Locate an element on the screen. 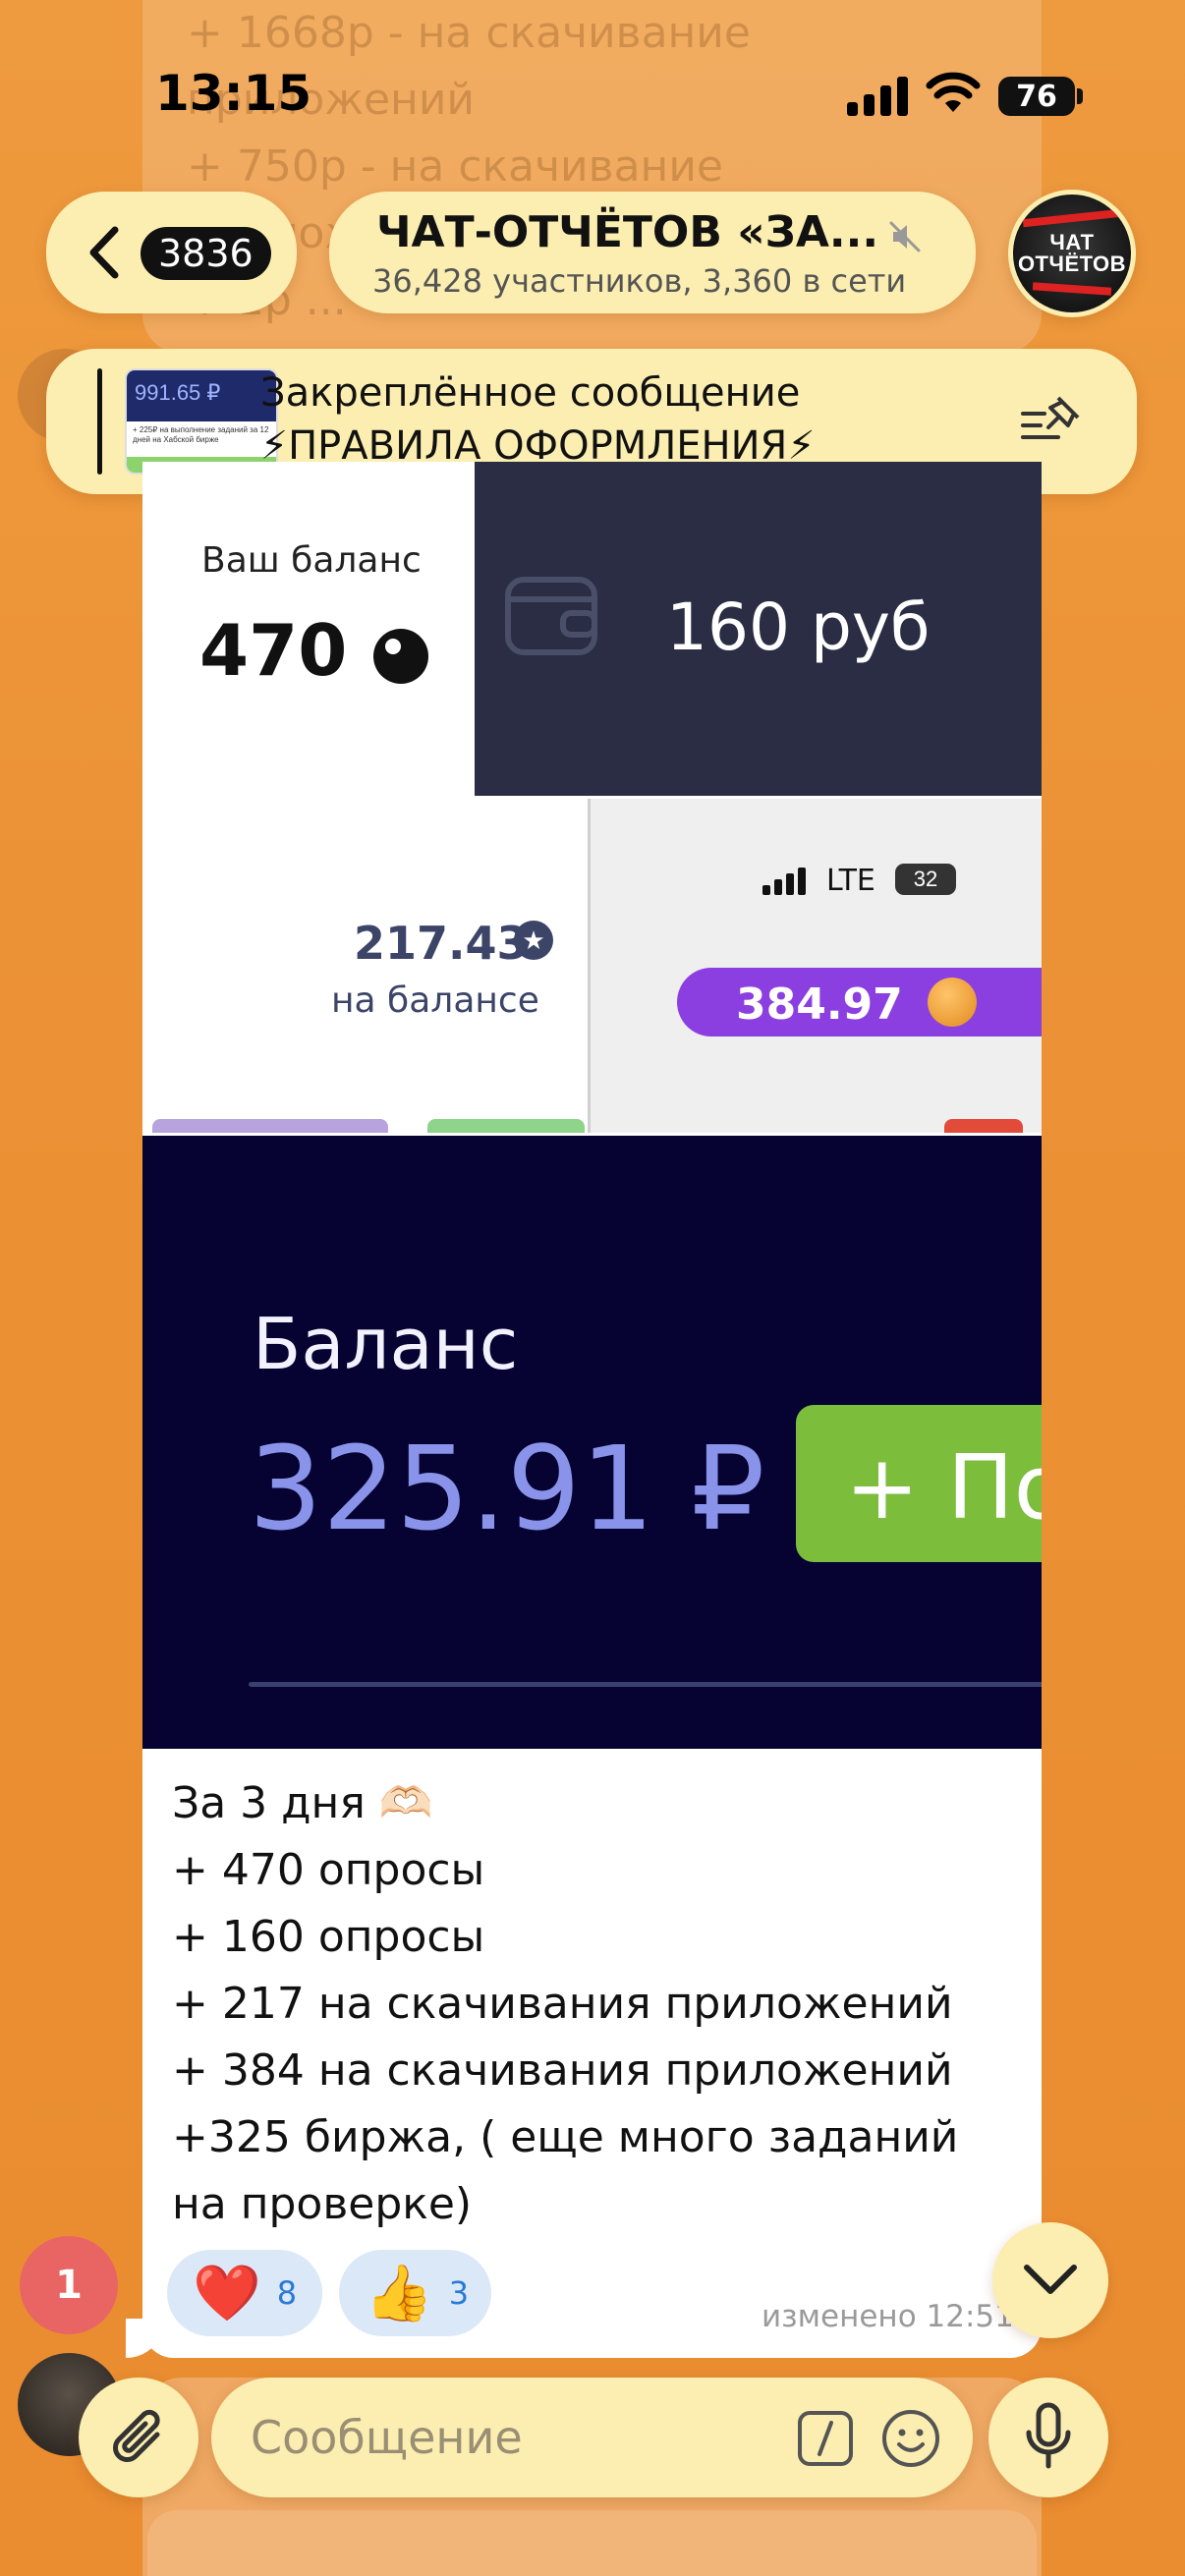 This screenshot has width=1185, height=2576. reaction-heart: ❤️ 8 is located at coordinates (245, 2293).